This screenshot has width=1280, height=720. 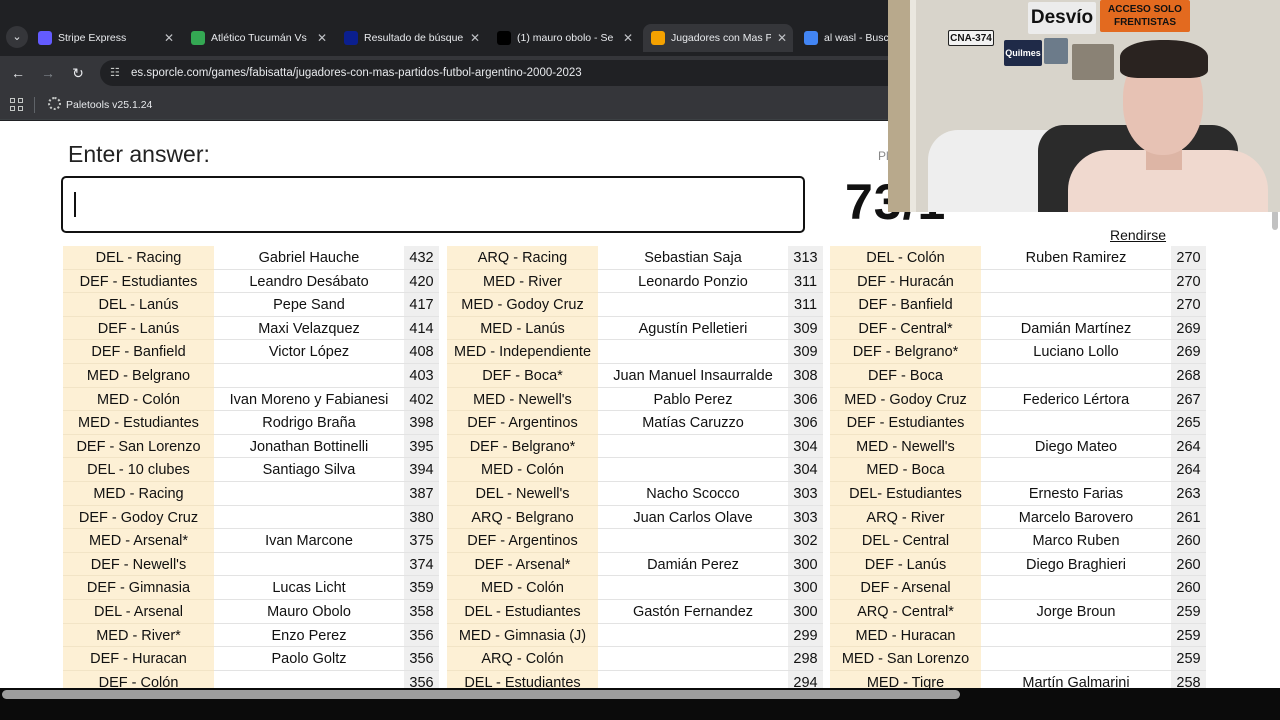 What do you see at coordinates (1018, 376) in the screenshot?
I see `answer-row: DEF - Boca 268` at bounding box center [1018, 376].